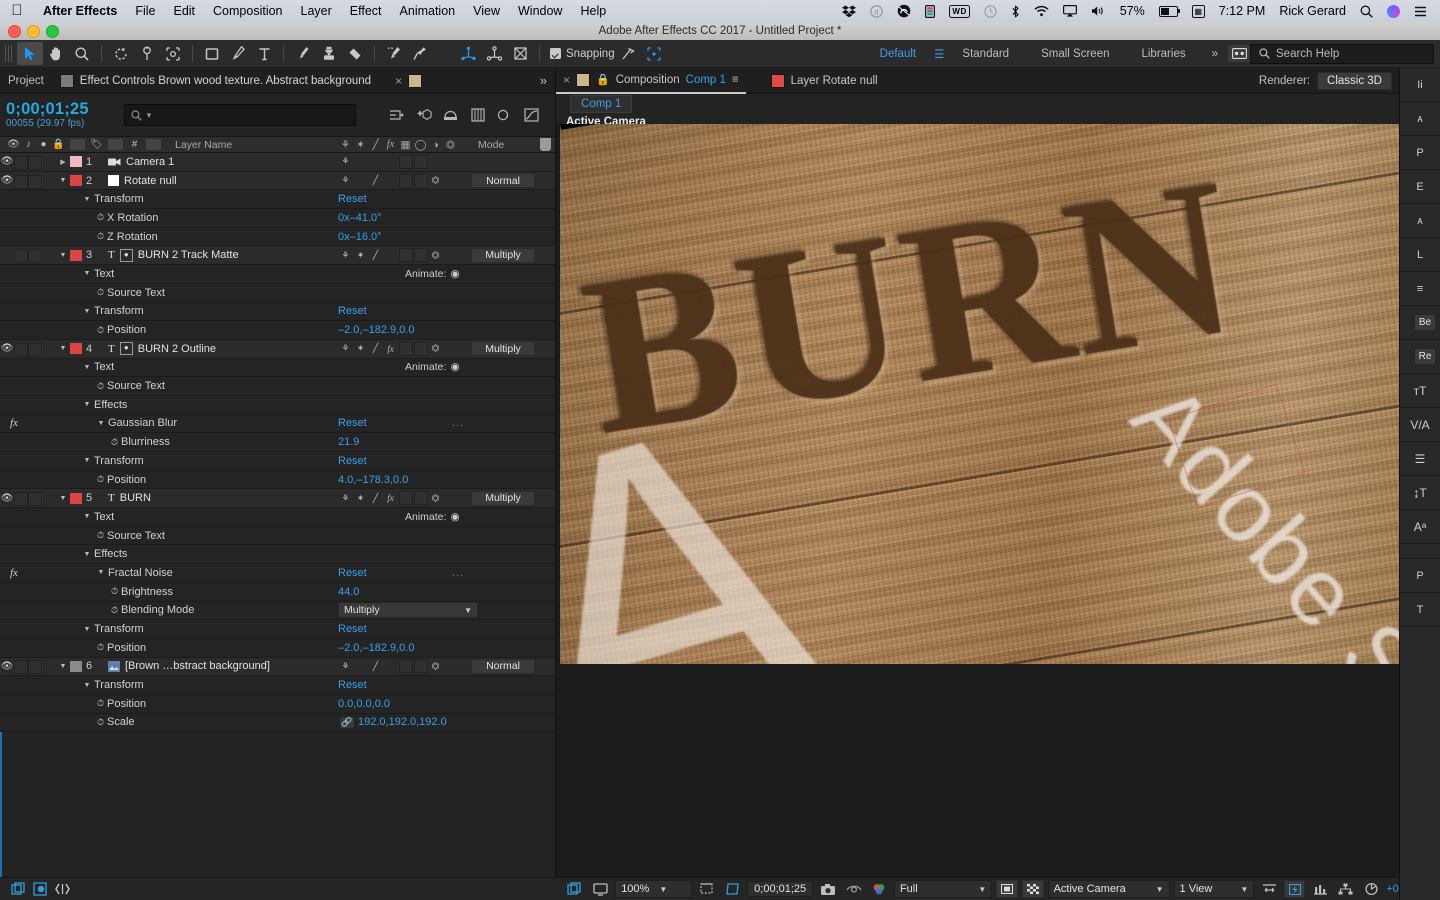 The height and width of the screenshot is (900, 1440). What do you see at coordinates (9, 53) in the screenshot?
I see `toolbar-grip` at bounding box center [9, 53].